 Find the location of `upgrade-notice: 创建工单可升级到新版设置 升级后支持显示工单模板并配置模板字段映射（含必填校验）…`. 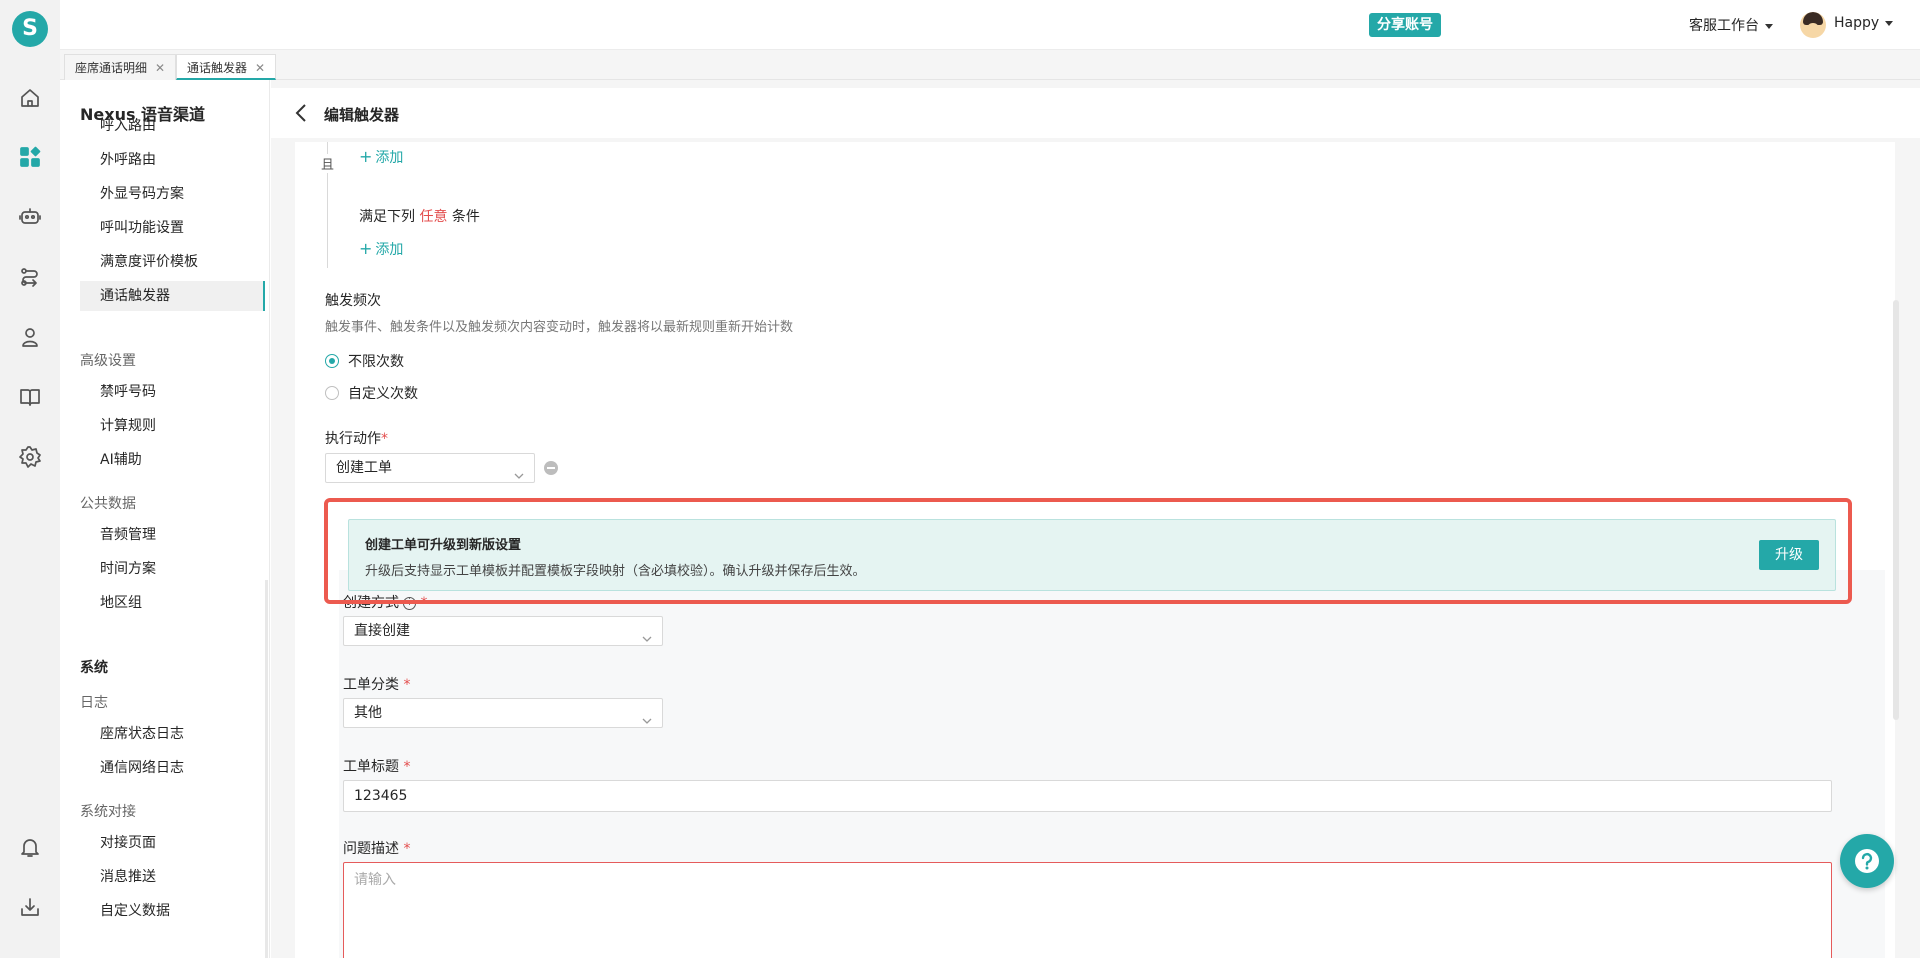

upgrade-notice: 创建工单可升级到新版设置 升级后支持显示工单模板并配置模板字段映射（含必填校验）… is located at coordinates (1092, 555).